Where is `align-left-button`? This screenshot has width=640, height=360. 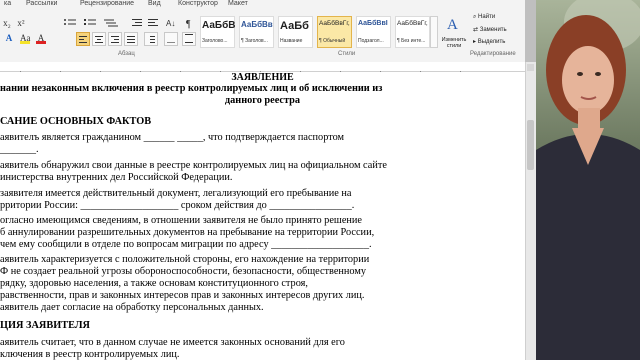
align-left-button is located at coordinates (83, 39).